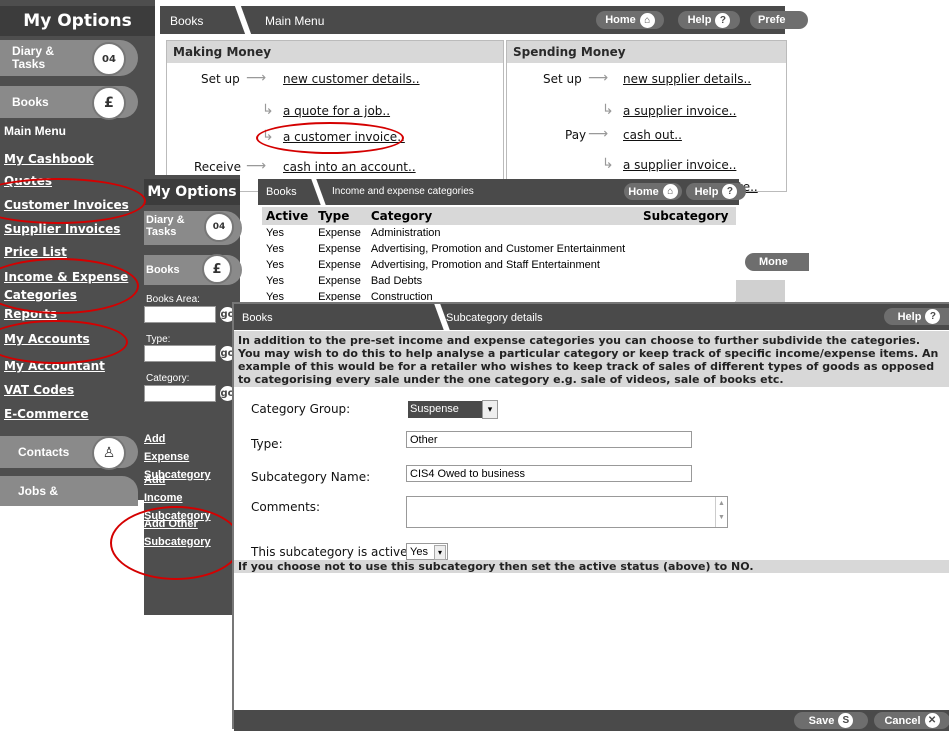 Image resolution: width=949 pixels, height=731 pixels. Describe the element at coordinates (721, 512) in the screenshot. I see `scrollbar: ▲ ▼` at that location.